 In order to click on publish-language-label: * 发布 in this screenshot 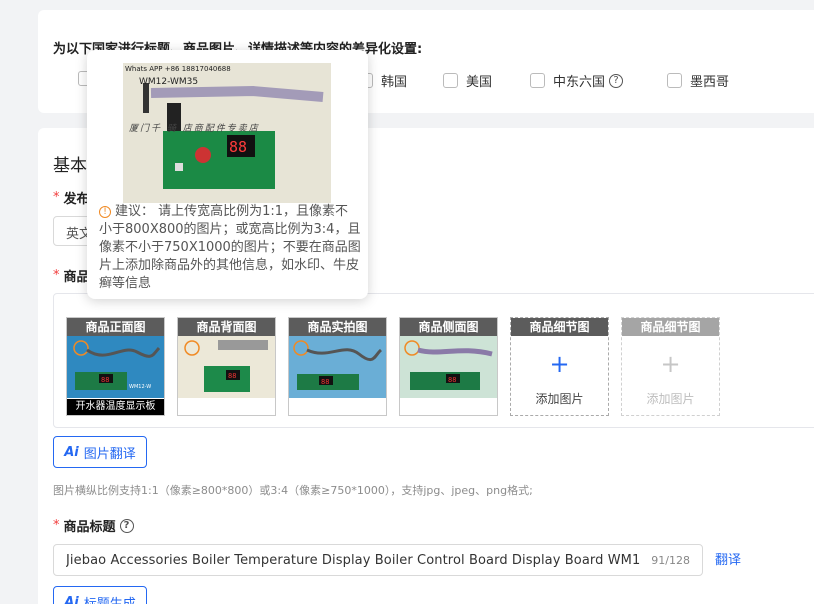, I will do `click(71, 197)`.